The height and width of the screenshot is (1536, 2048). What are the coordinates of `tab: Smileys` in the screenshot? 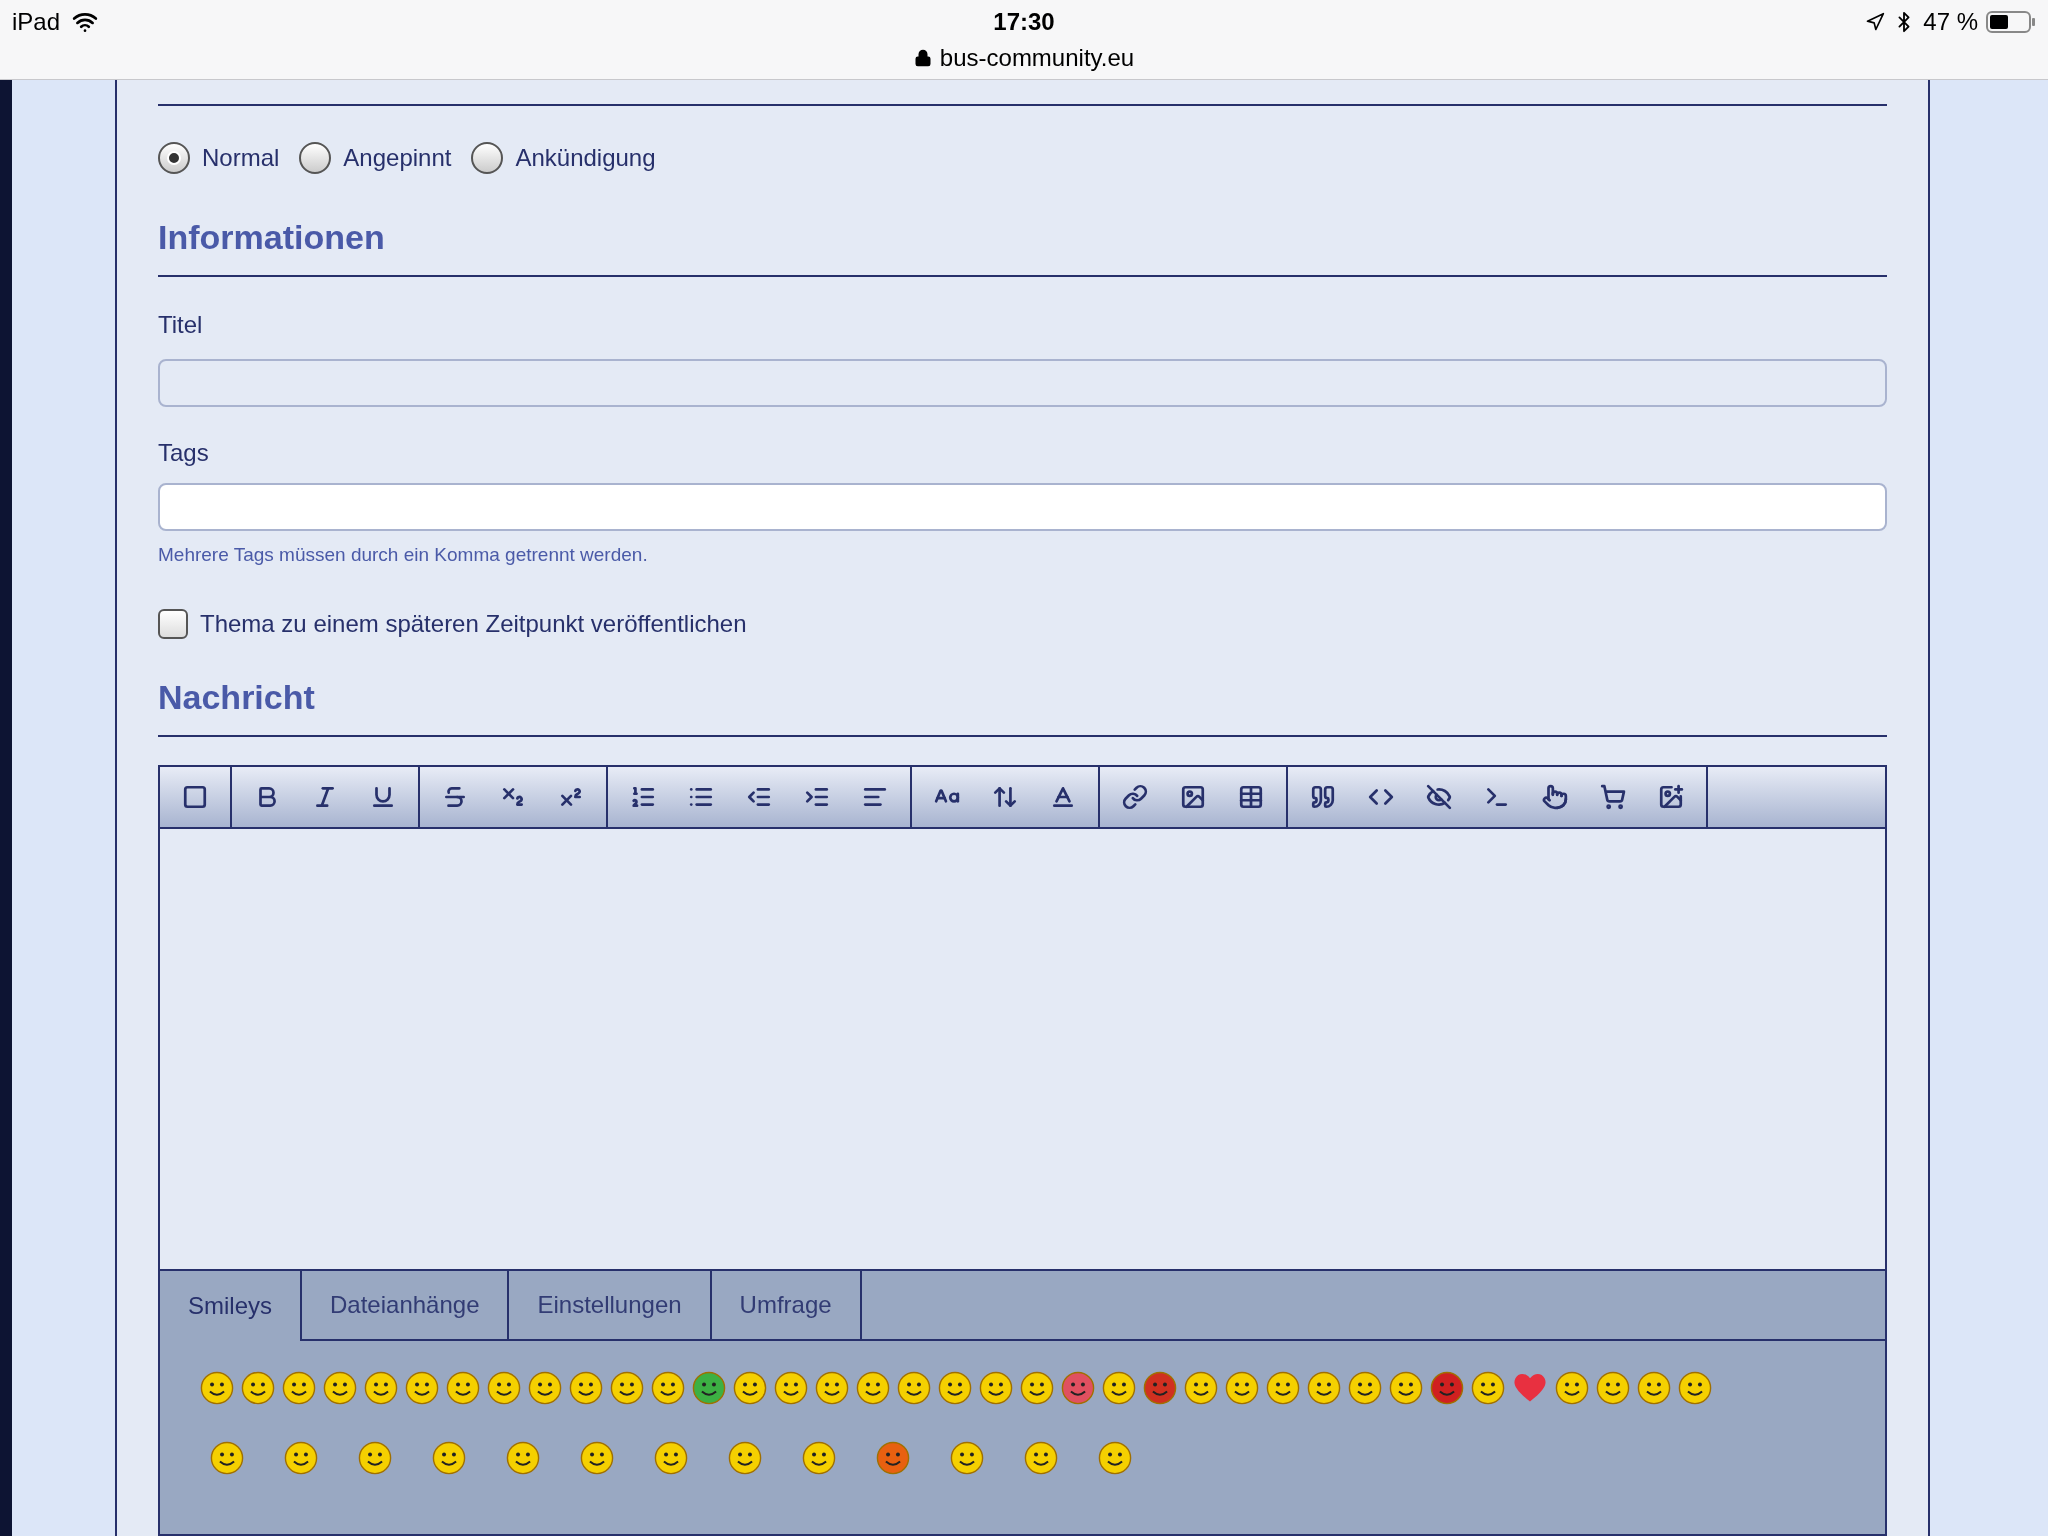 It's located at (231, 1305).